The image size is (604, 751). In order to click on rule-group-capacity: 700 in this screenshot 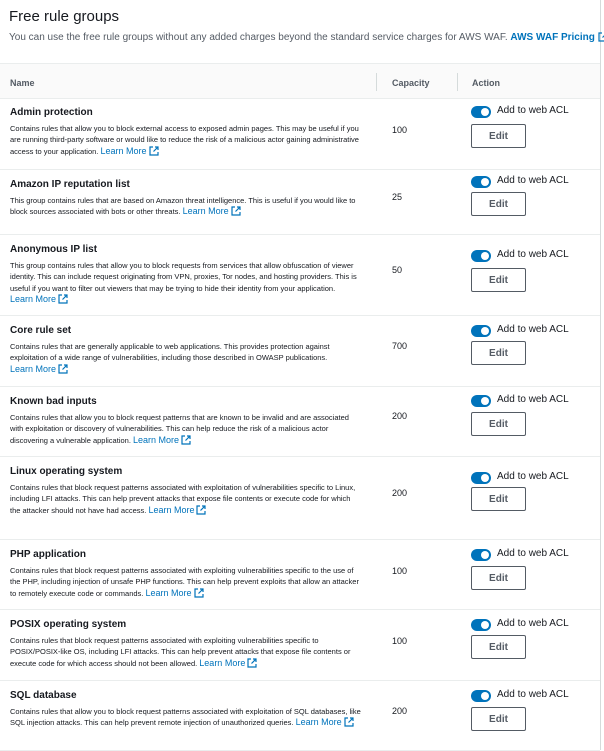, I will do `click(400, 346)`.